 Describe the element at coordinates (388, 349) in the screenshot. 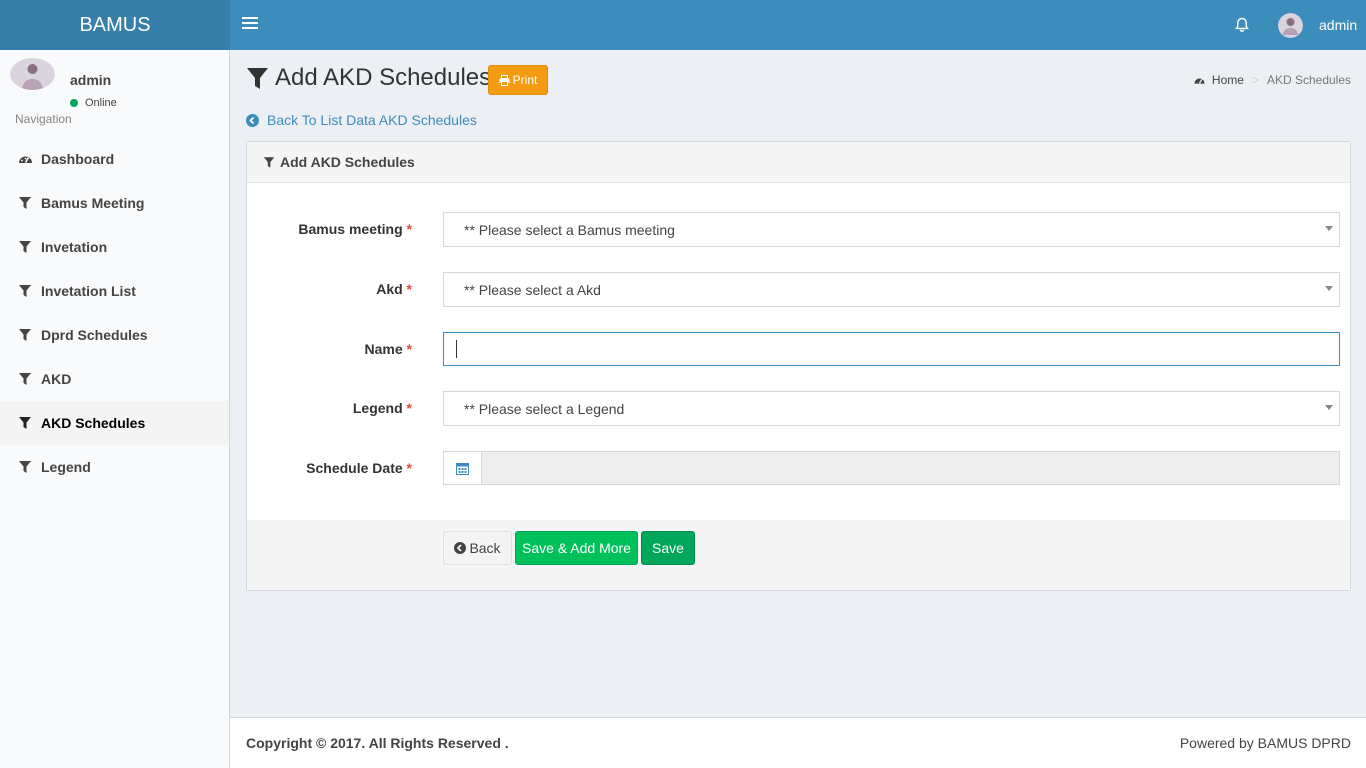

I see `name-label: Name *` at that location.